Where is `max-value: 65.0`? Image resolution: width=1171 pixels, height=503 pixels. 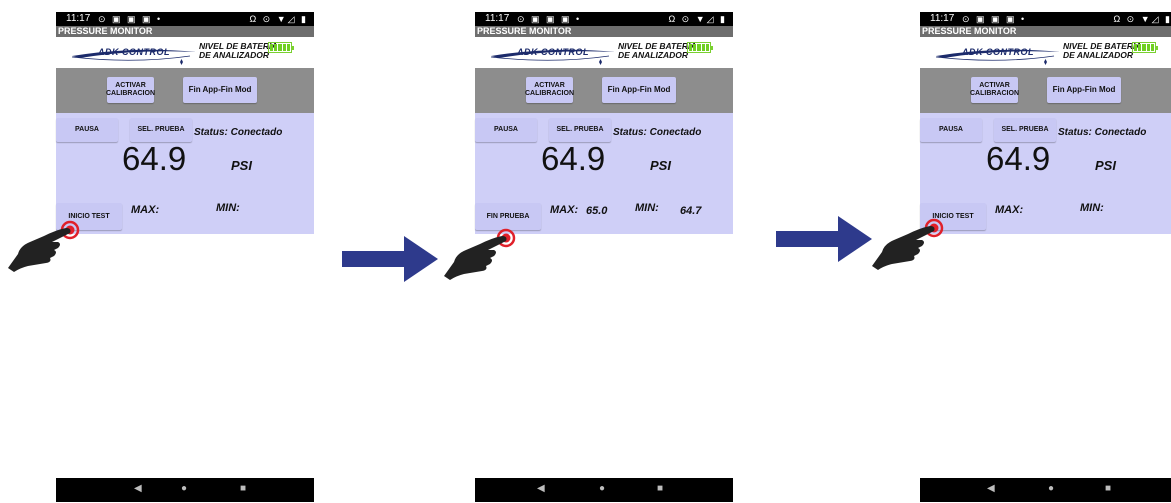
max-value: 65.0 is located at coordinates (597, 211).